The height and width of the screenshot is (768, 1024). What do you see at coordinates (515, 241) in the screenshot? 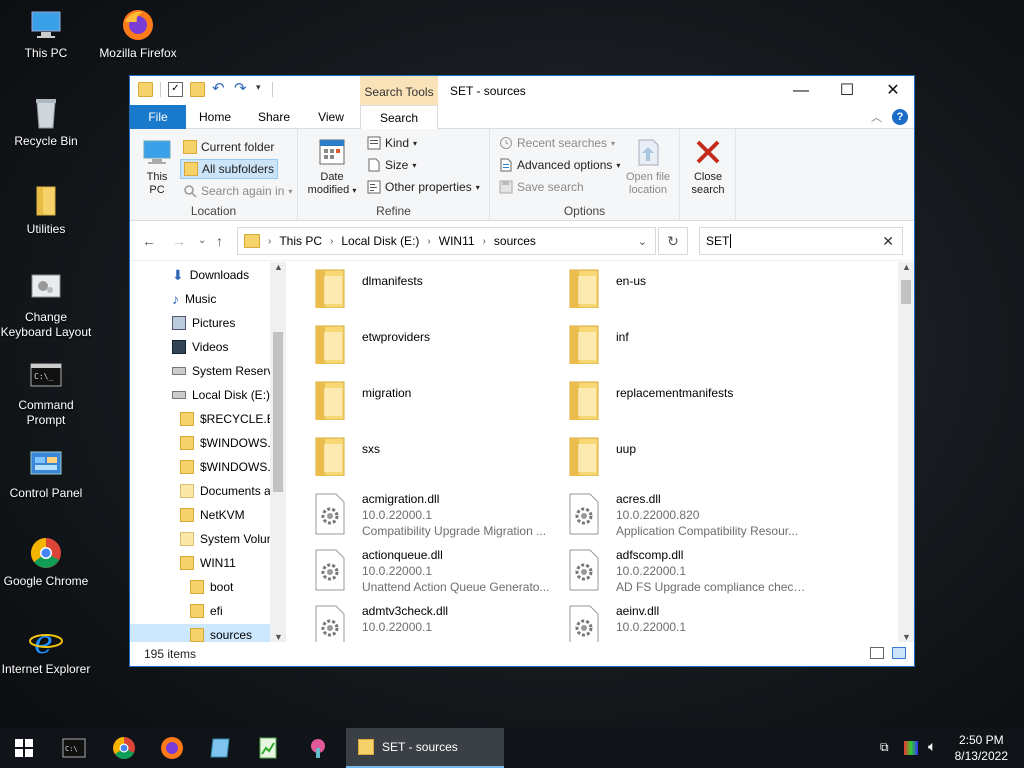
I see `breadcrumb-segment: sources` at bounding box center [515, 241].